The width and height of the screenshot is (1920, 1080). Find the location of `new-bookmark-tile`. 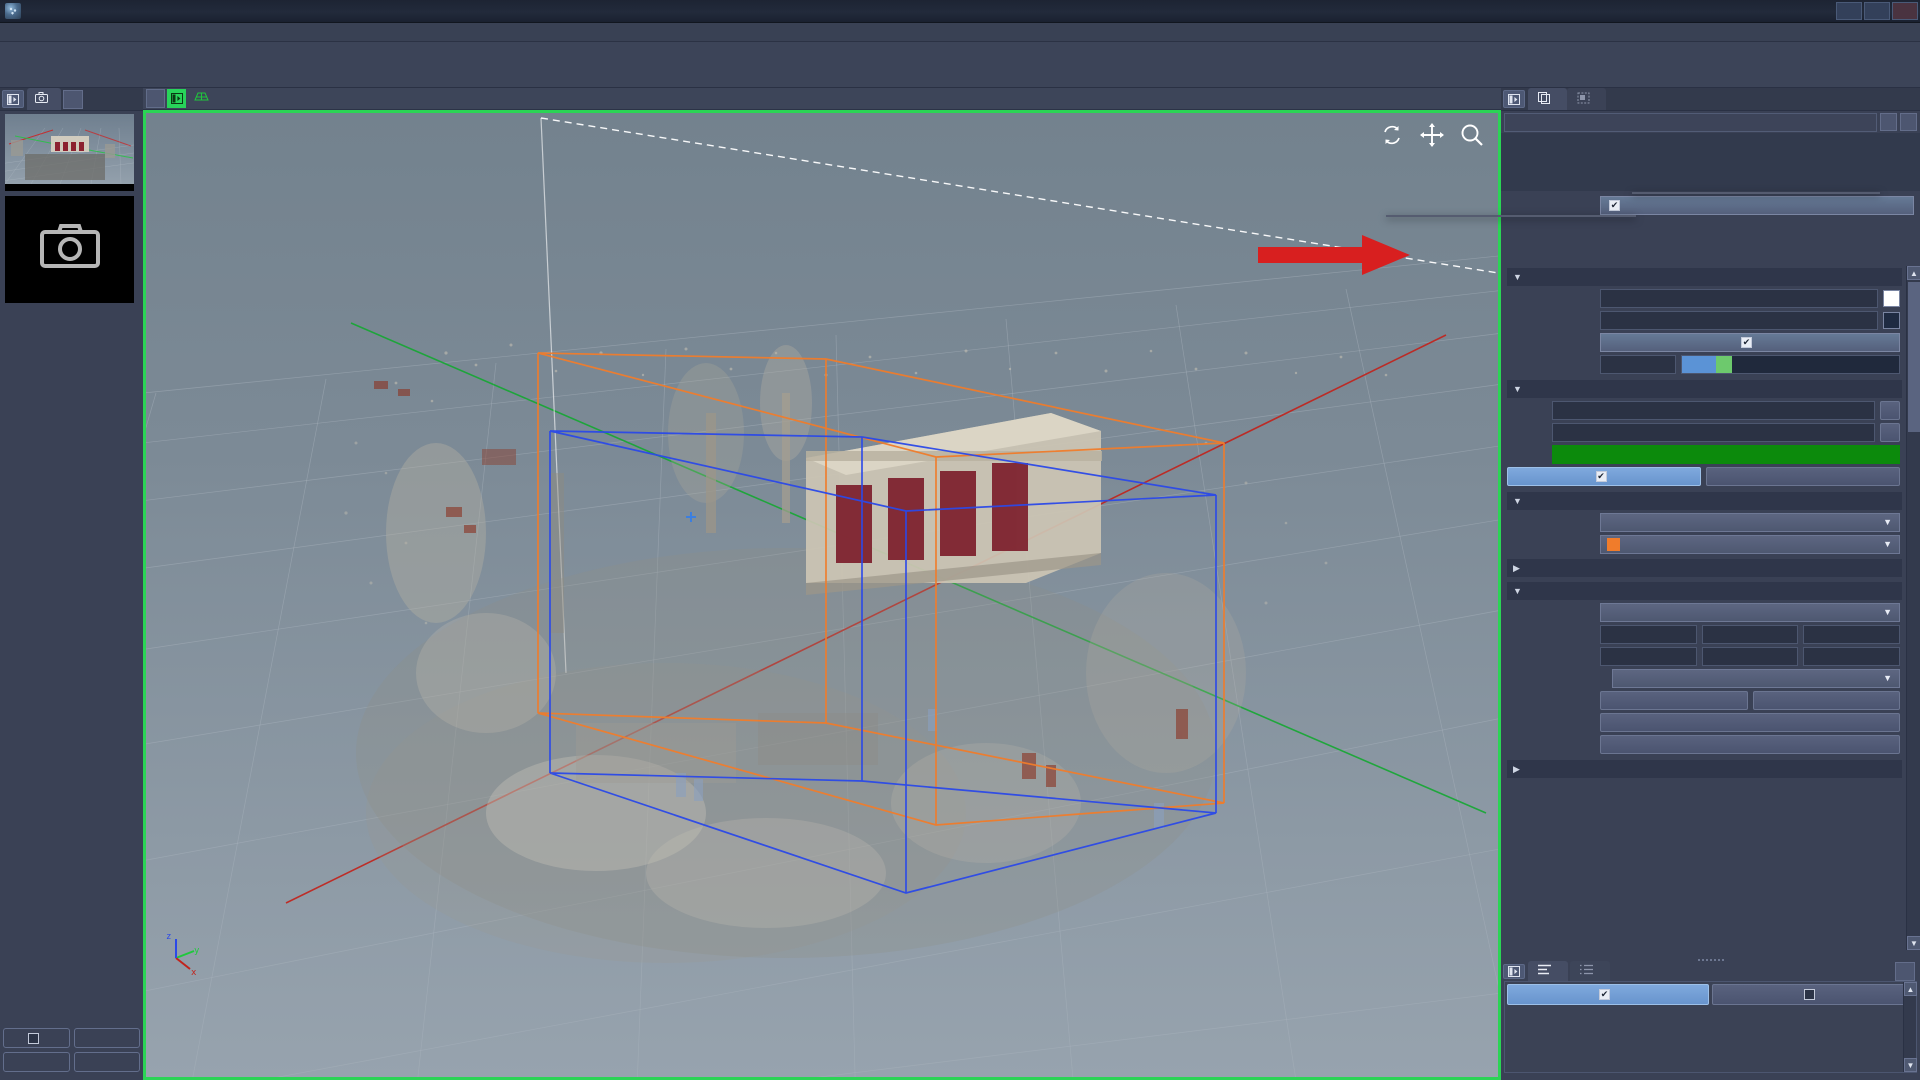

new-bookmark-tile is located at coordinates (69, 246).